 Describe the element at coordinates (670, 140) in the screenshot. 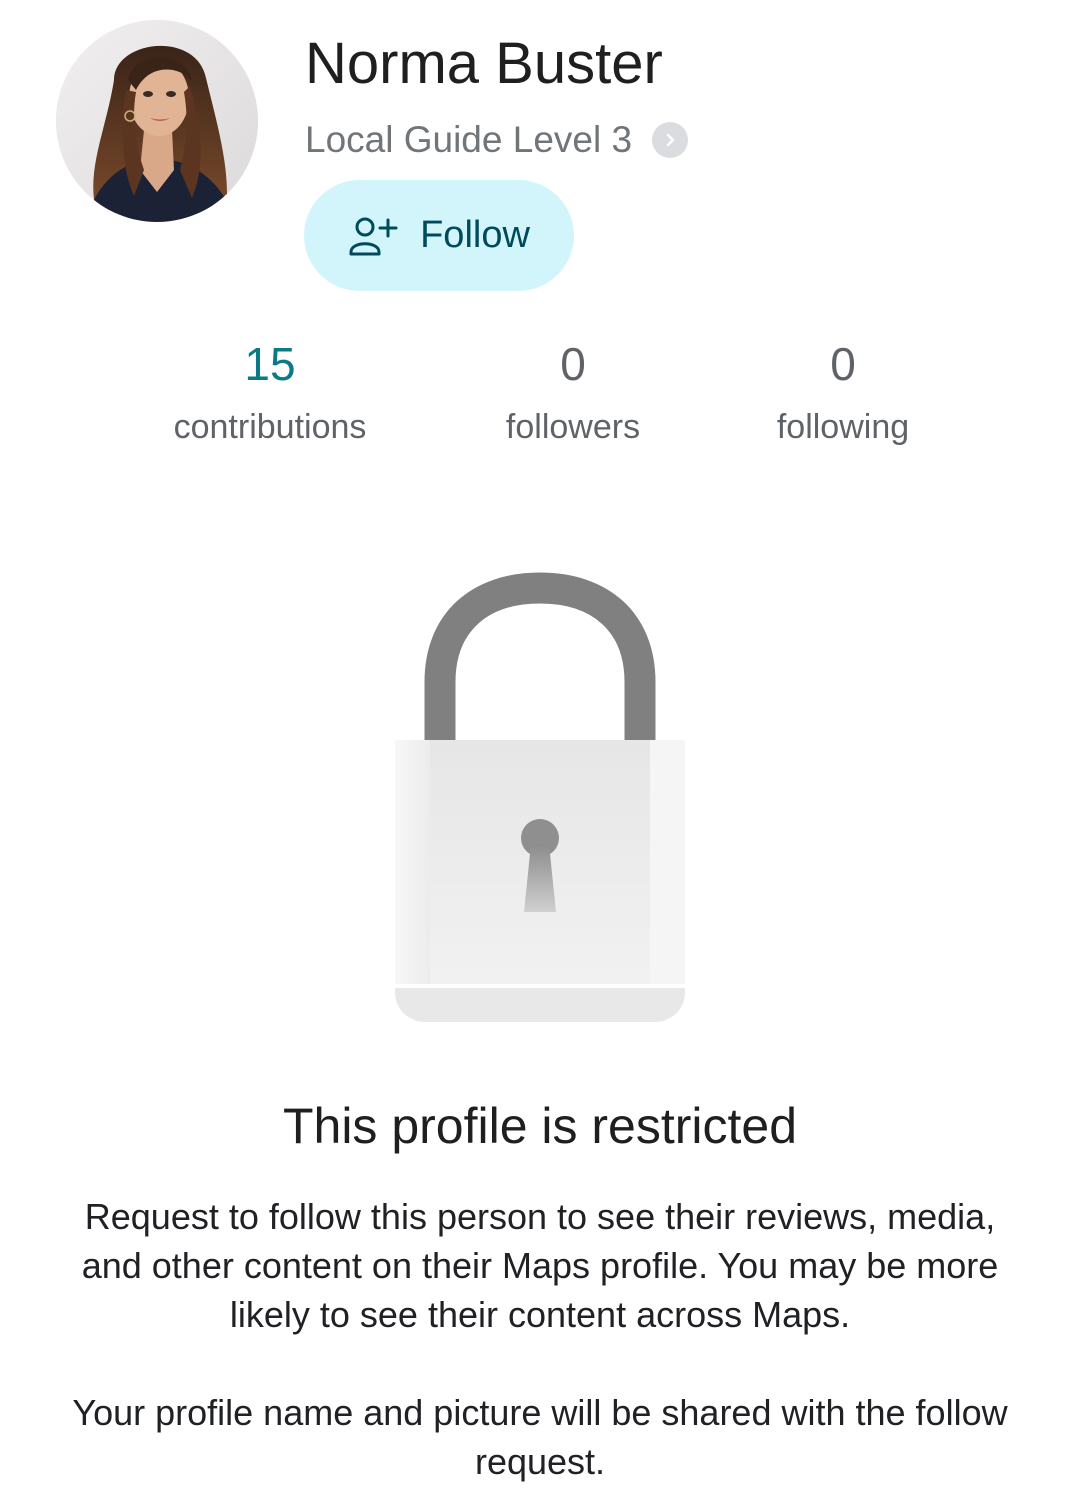

I see `chevron-right-icon` at that location.